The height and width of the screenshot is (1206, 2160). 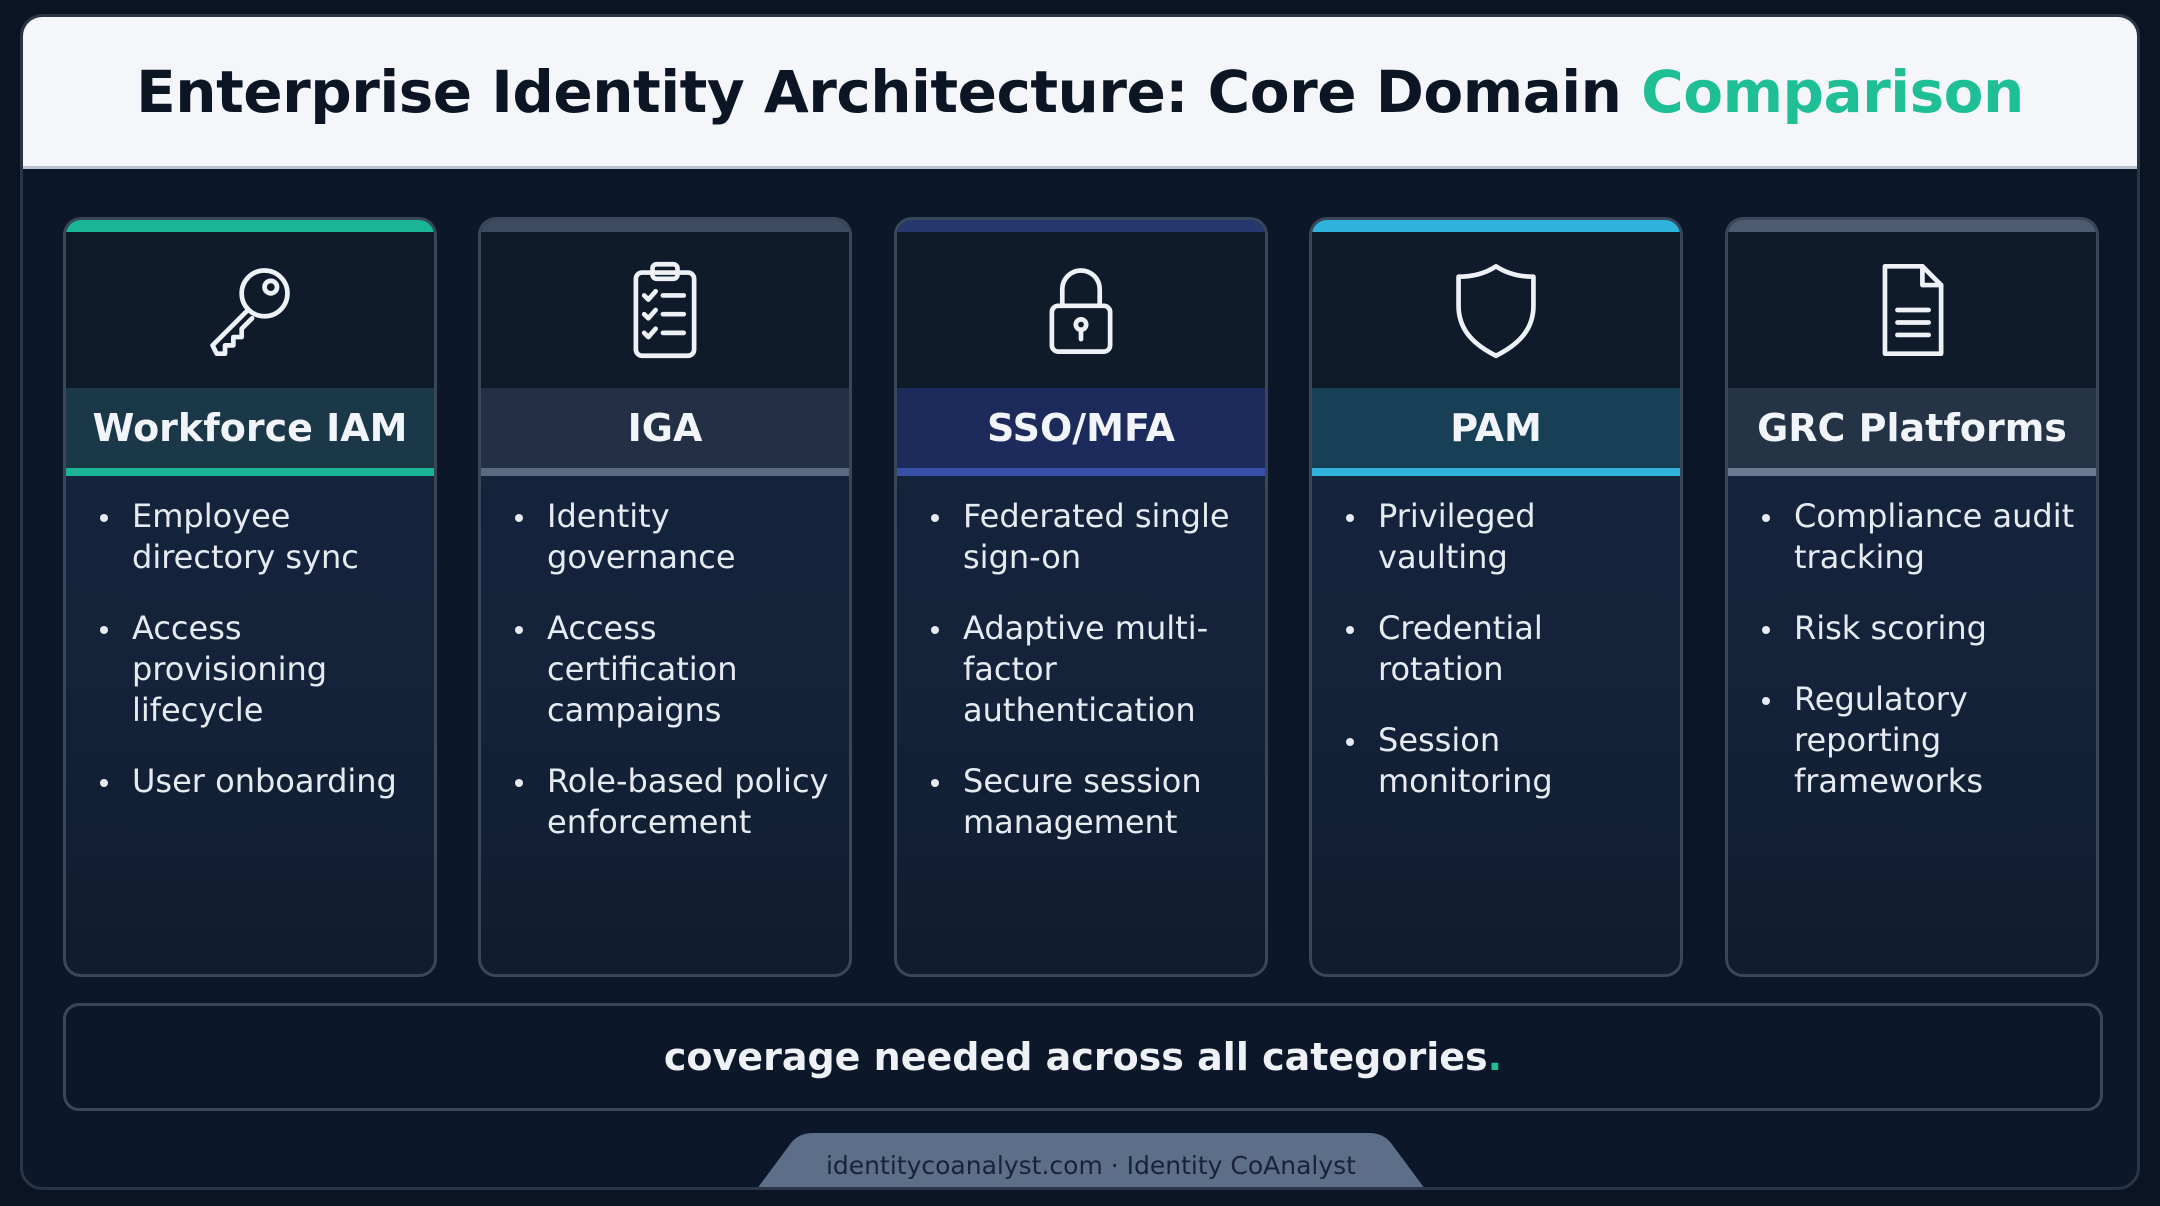 What do you see at coordinates (1893, 740) in the screenshot?
I see `list-item: Regulatory reporting frameworks` at bounding box center [1893, 740].